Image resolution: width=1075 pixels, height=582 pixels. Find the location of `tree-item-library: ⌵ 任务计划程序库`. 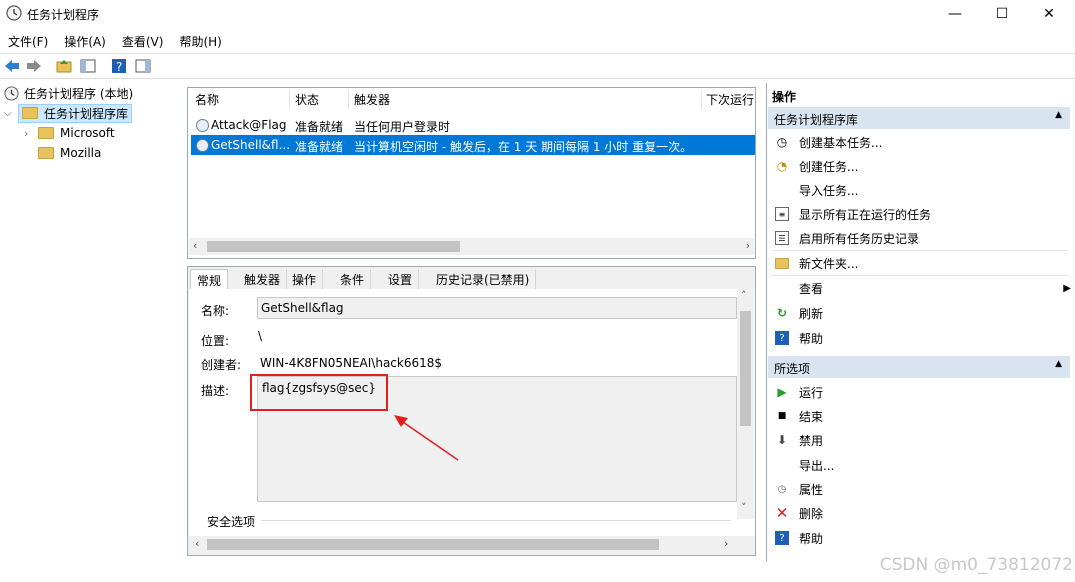

tree-item-library: ⌵ 任务计划程序库 is located at coordinates (89, 113).